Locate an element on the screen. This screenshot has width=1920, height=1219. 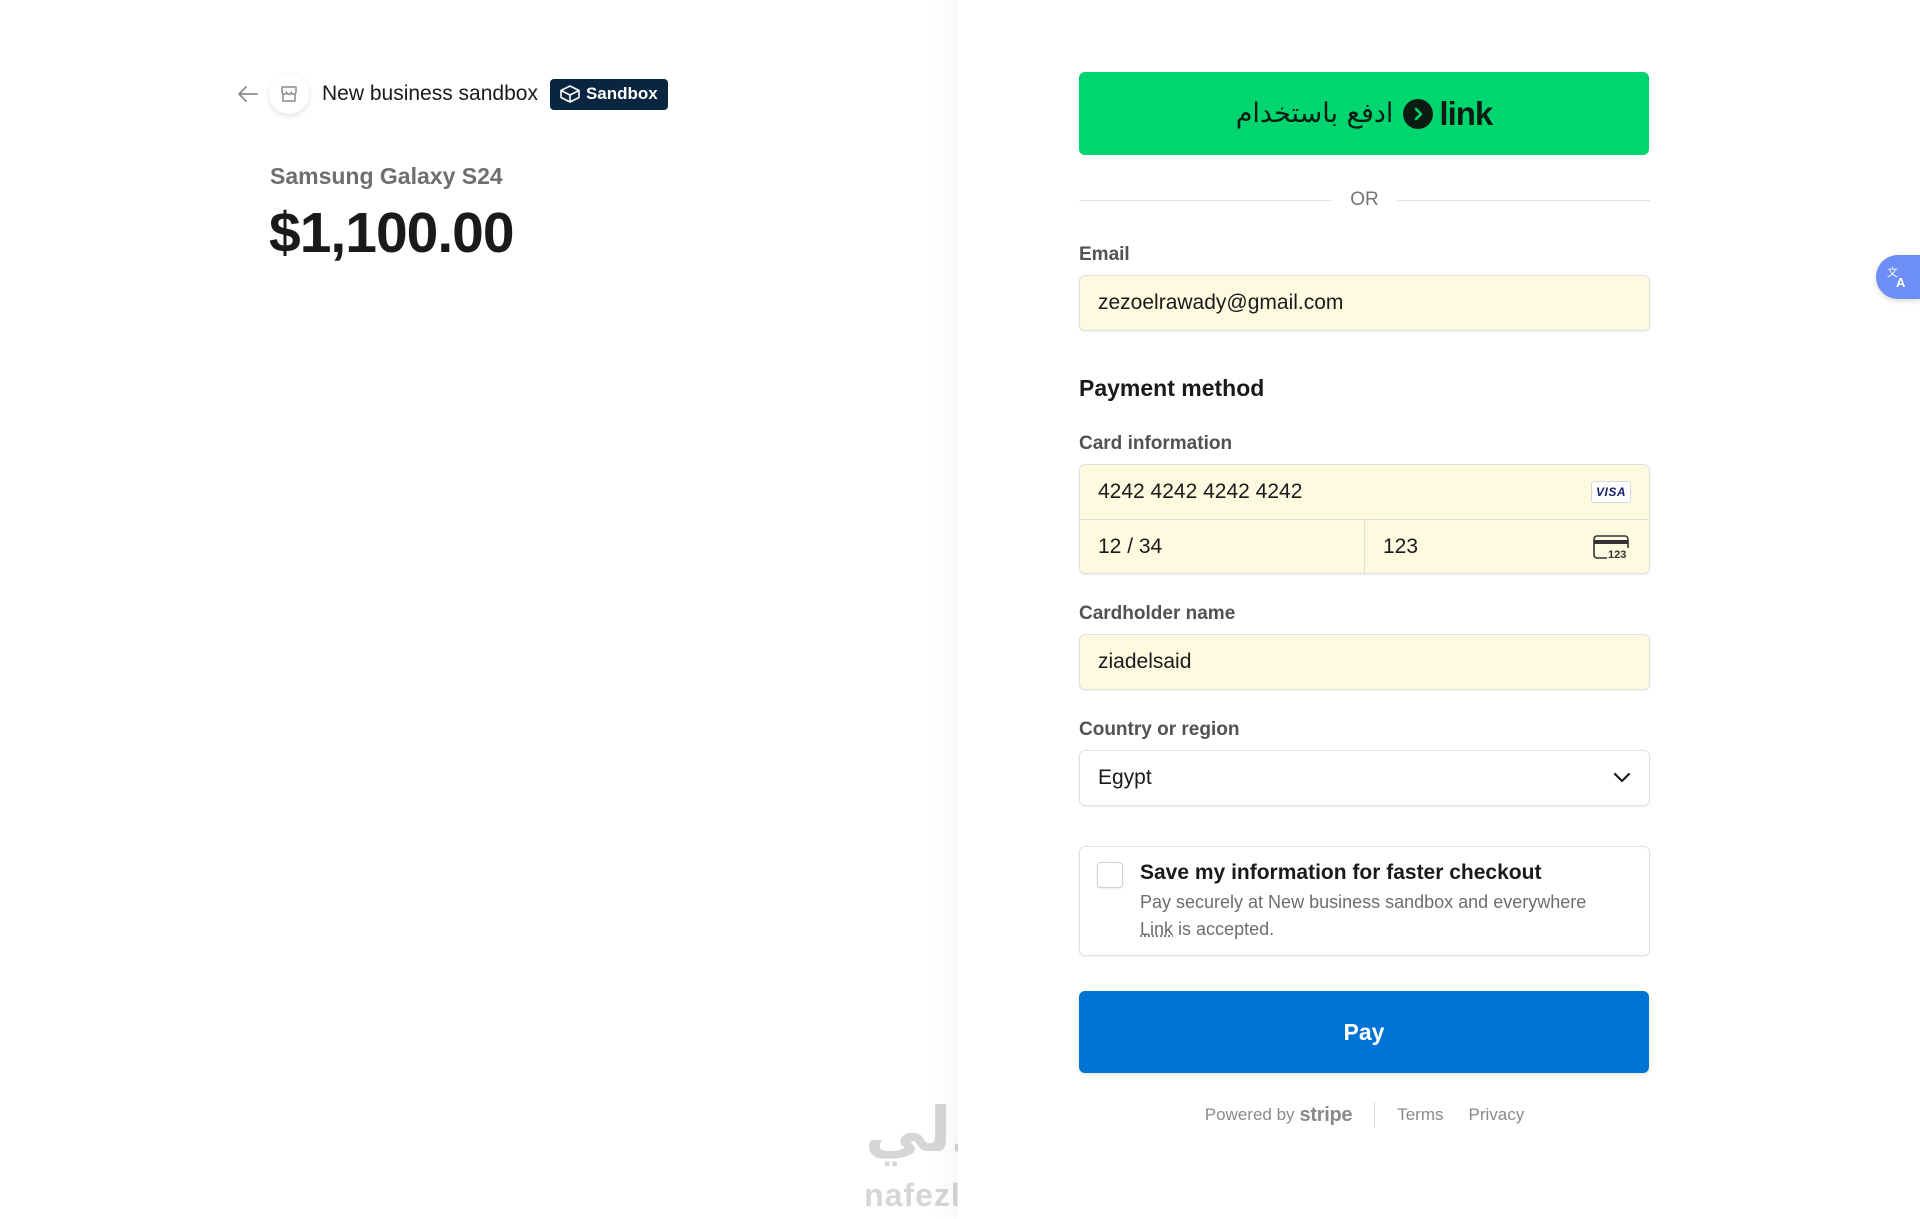
cvc-card-icon: 123 is located at coordinates (1611, 547).